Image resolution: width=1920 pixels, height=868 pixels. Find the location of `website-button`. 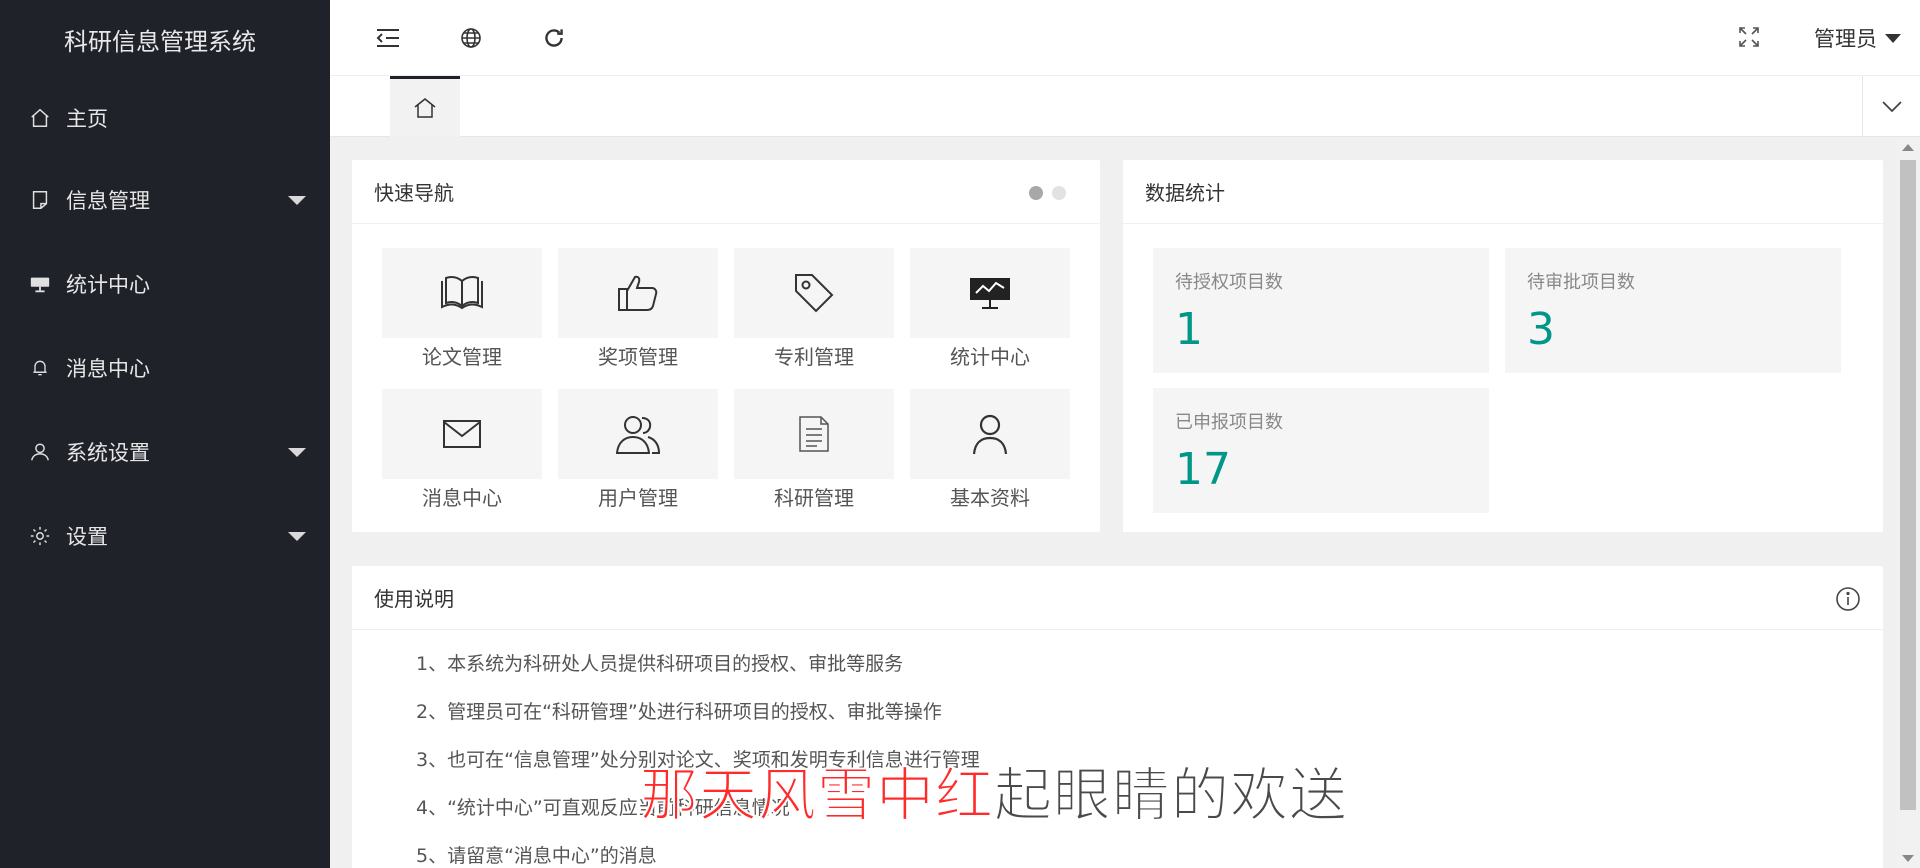

website-button is located at coordinates (471, 38).